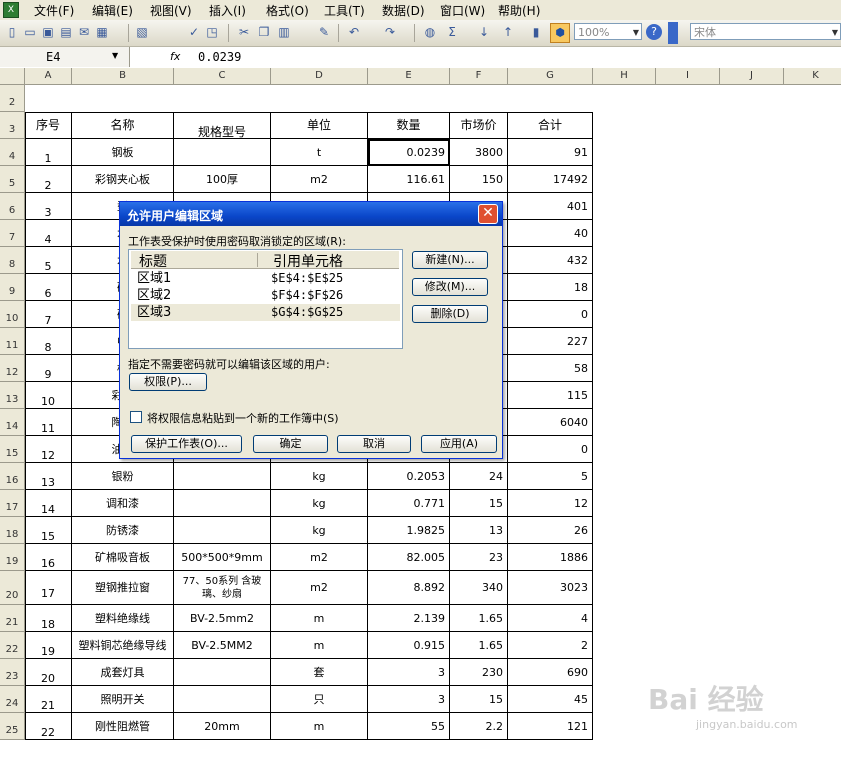 The height and width of the screenshot is (757, 841). Describe the element at coordinates (171, 10) in the screenshot. I see `menu-item: 视图(V)` at that location.